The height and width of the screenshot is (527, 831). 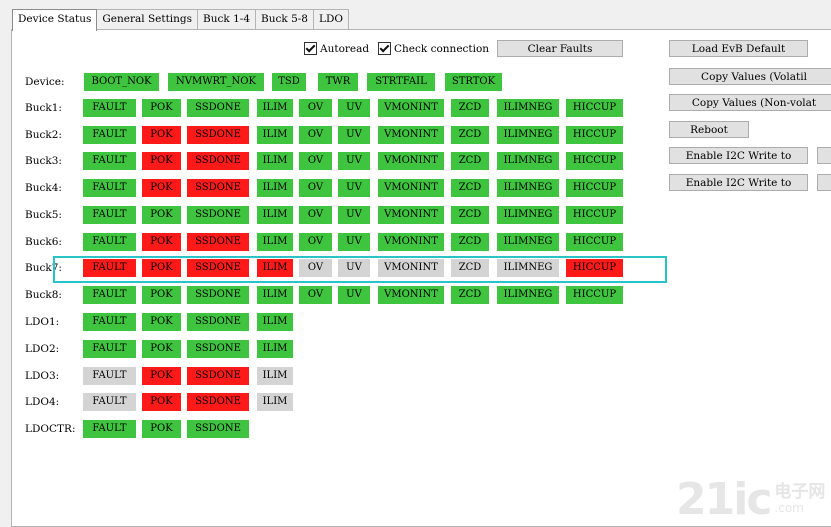 I want to click on clear-faults-button: Clear Faults, so click(x=560, y=48).